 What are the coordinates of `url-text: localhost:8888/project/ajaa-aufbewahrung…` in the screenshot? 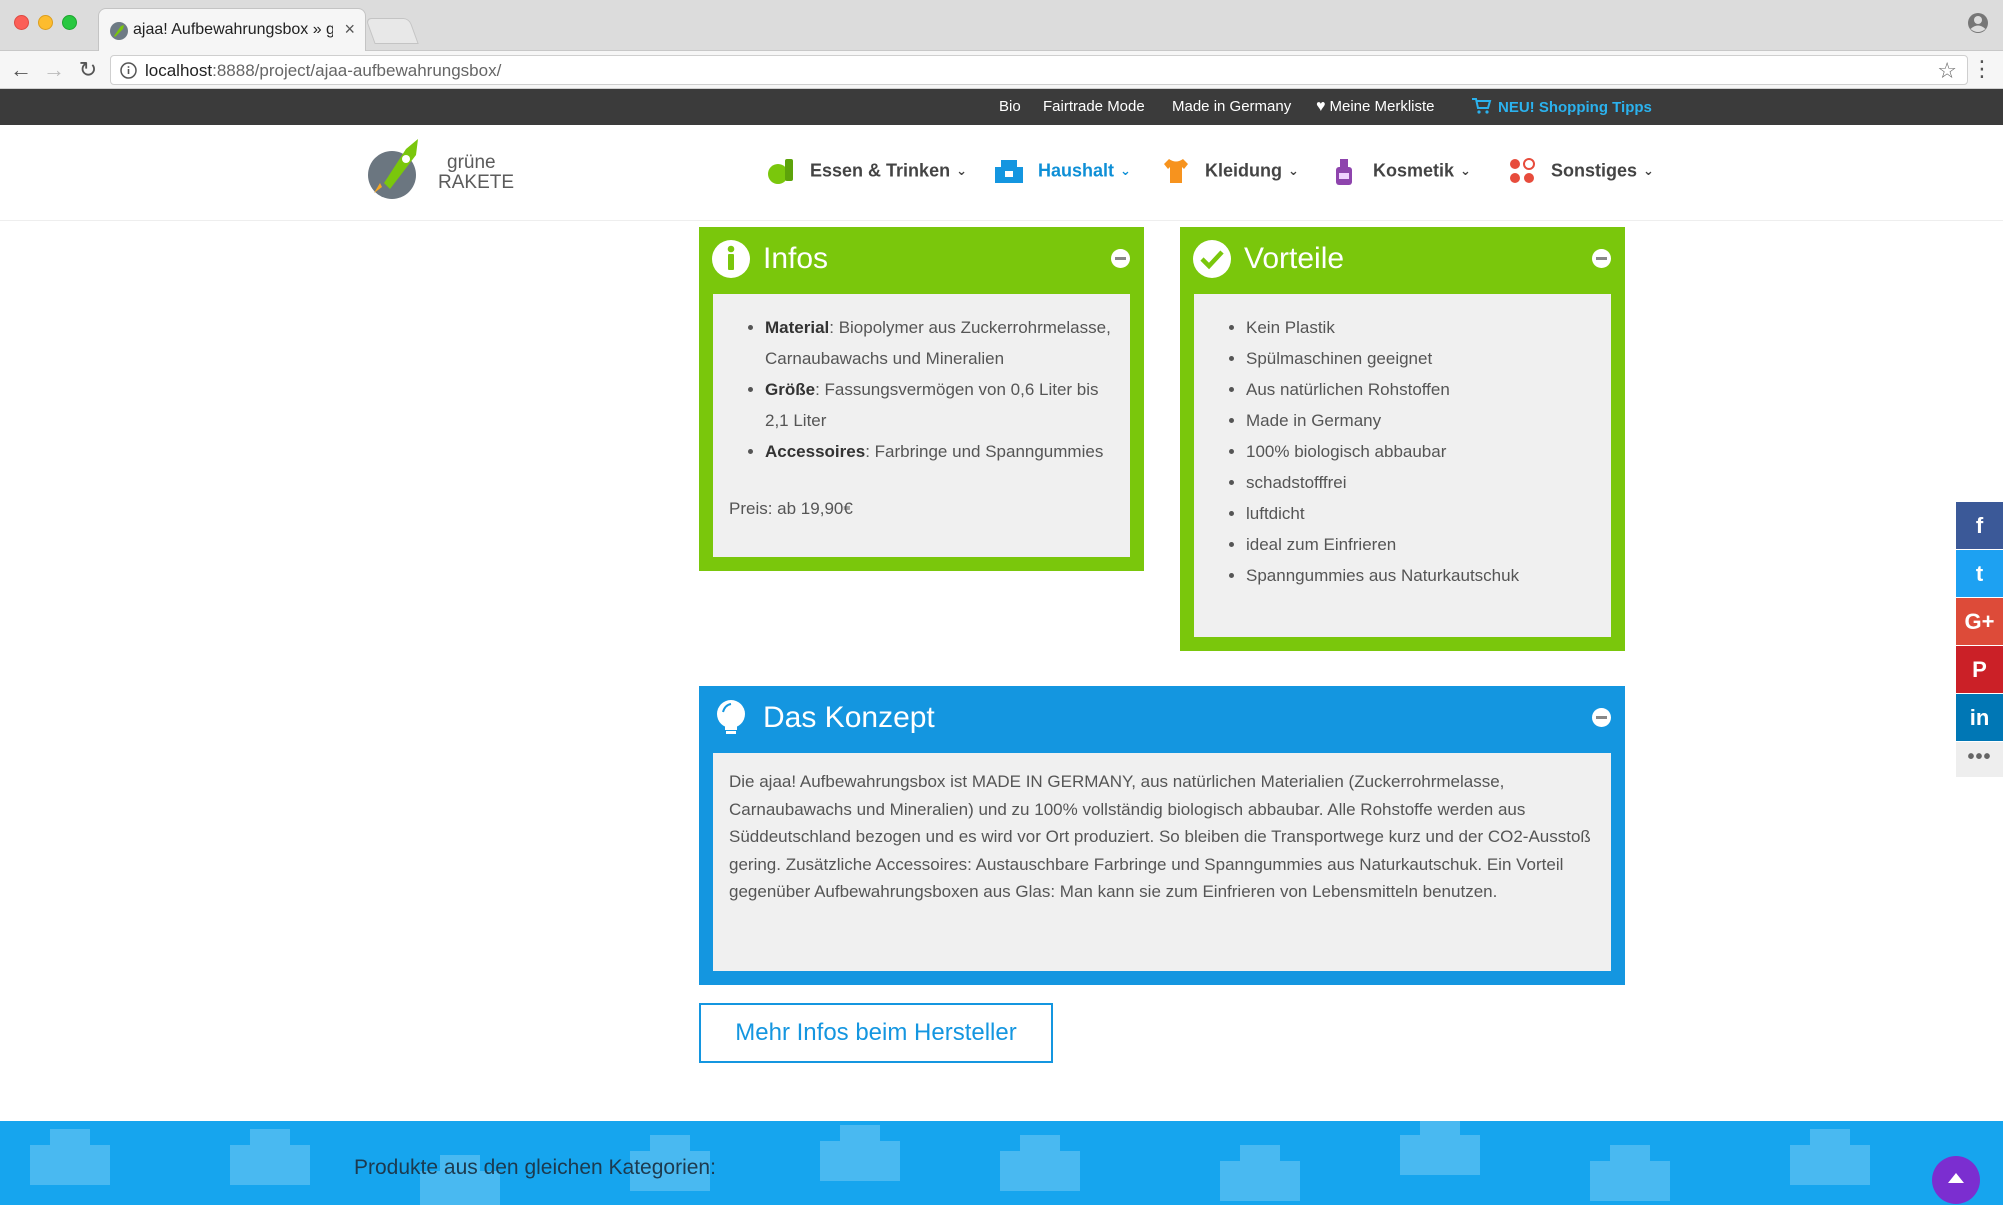 It's located at (323, 71).